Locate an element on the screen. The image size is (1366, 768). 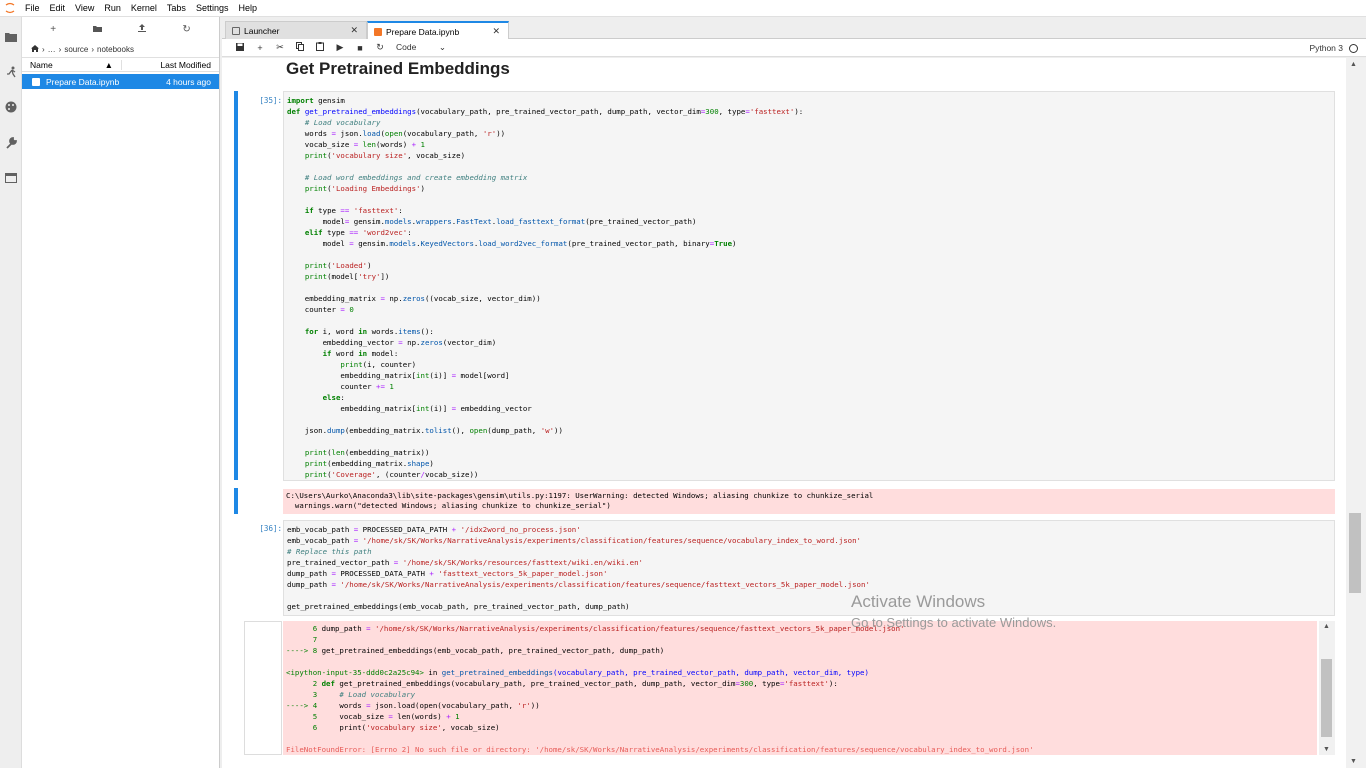
kernel-status-icon is located at coordinates (1353, 48).